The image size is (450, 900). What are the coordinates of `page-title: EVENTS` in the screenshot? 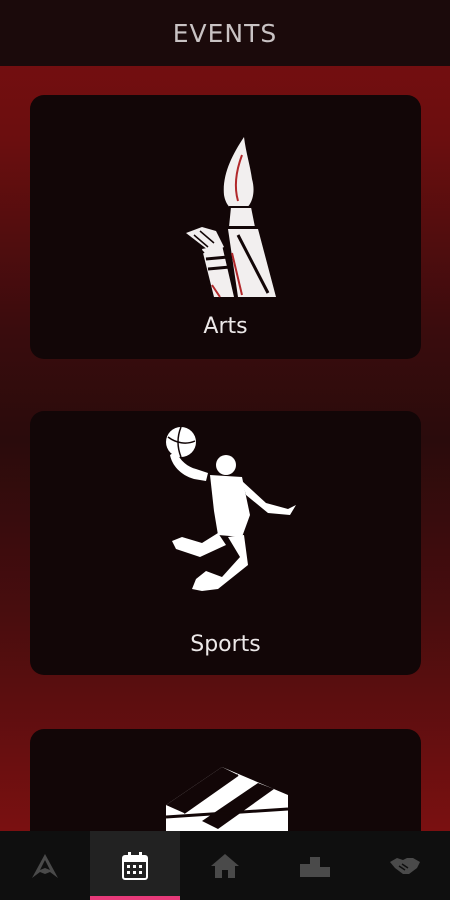 It's located at (225, 33).